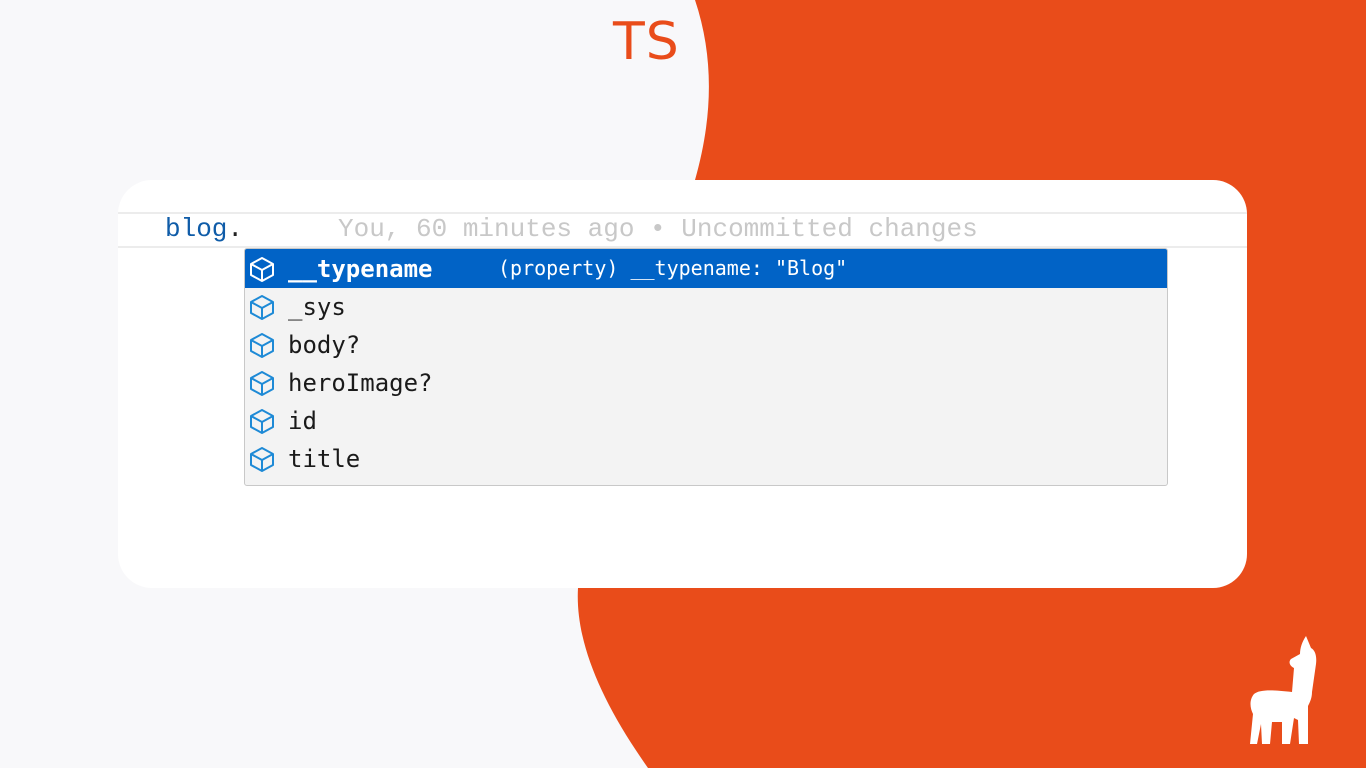  I want to click on suggestion-item-heroimage: heroImage?, so click(706, 383).